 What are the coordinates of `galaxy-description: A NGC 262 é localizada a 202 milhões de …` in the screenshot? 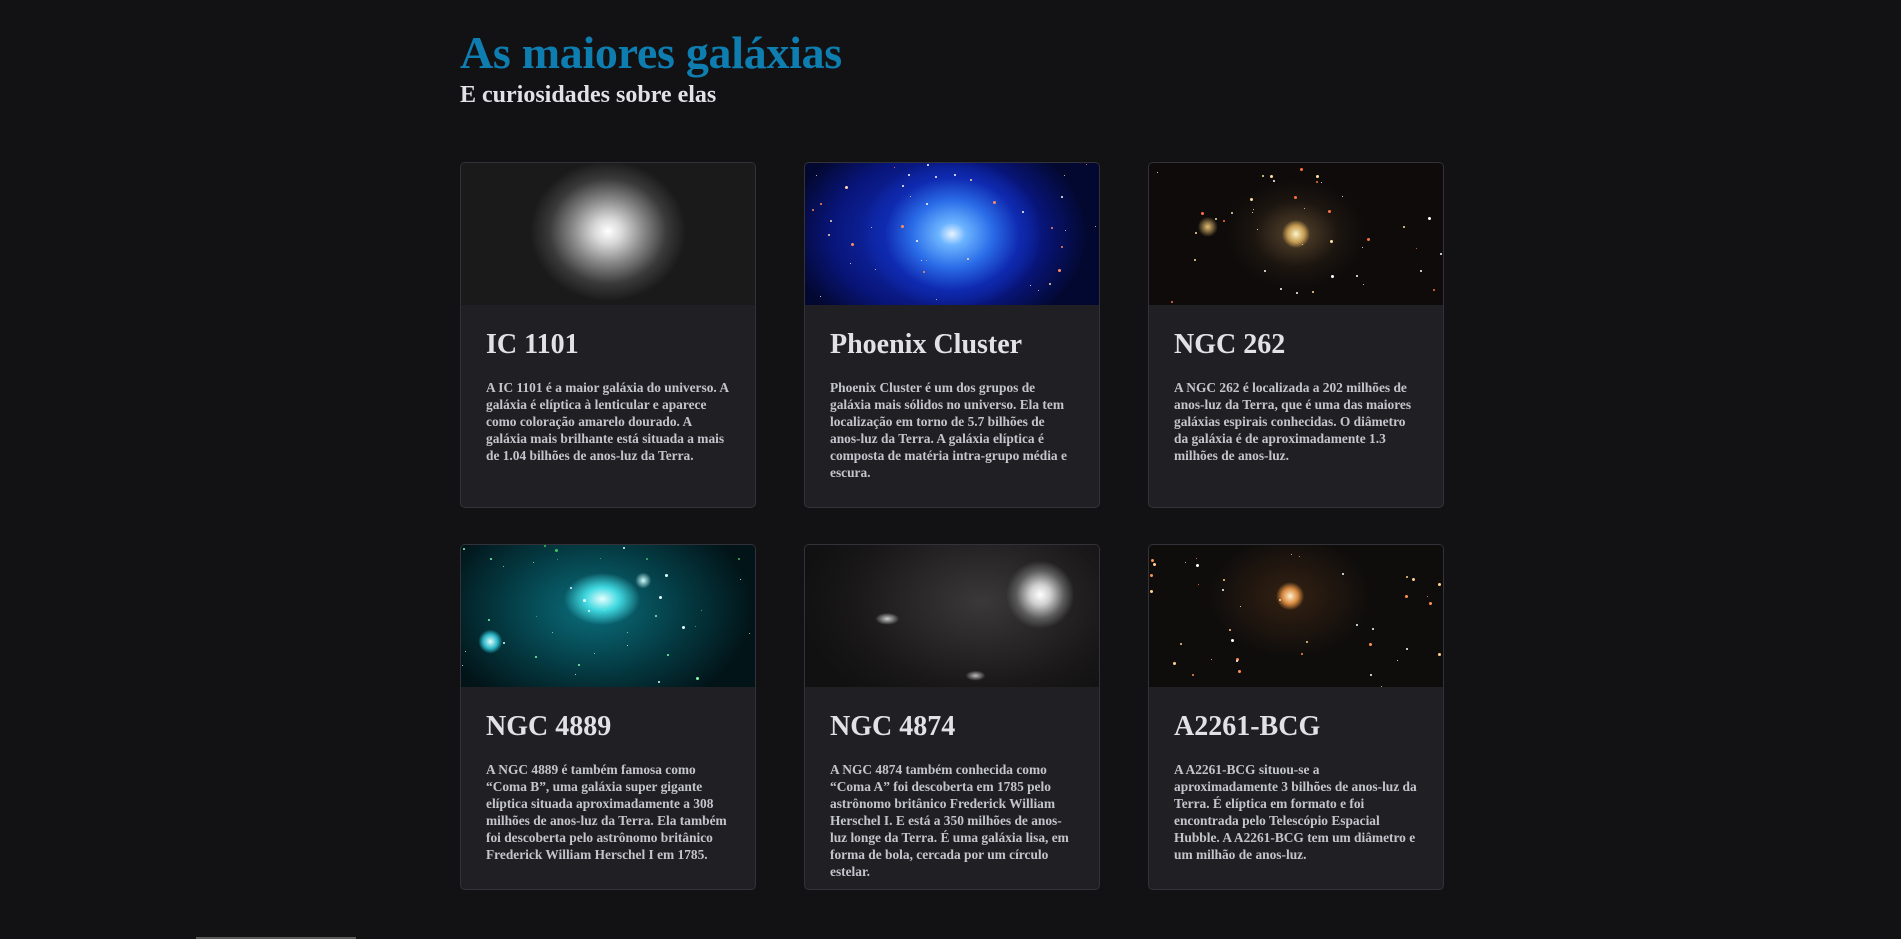 It's located at (1293, 422).